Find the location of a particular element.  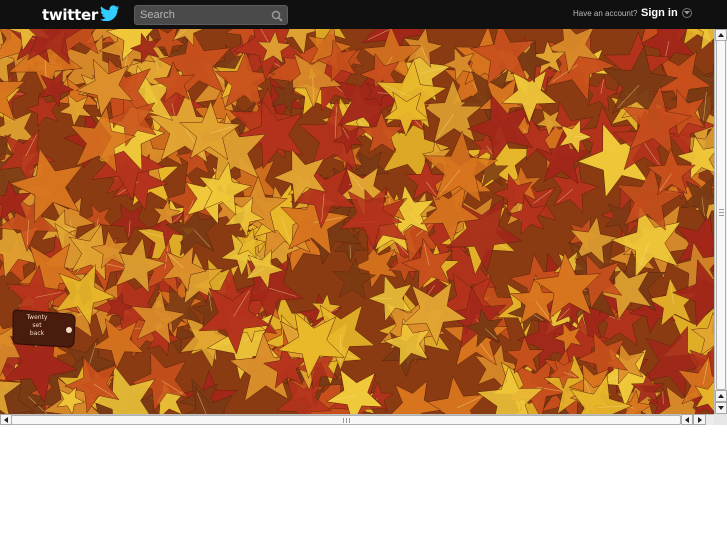

search-box is located at coordinates (211, 15).